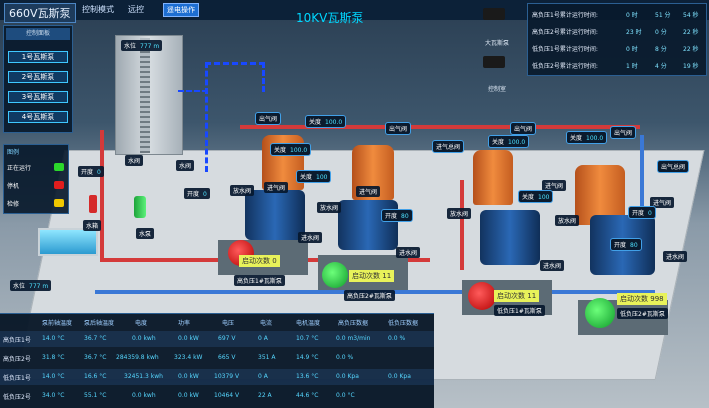  Describe the element at coordinates (565, 66) in the screenshot. I see `runtime-label: 低负压2号累计运行时间:` at that location.